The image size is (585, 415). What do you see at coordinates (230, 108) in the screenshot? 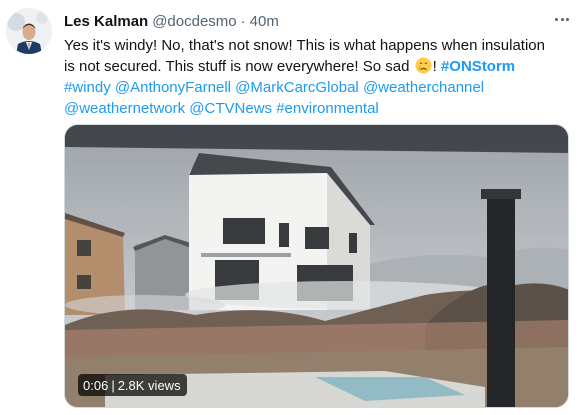
I see `mention-ctvnews: @CTVNews` at bounding box center [230, 108].